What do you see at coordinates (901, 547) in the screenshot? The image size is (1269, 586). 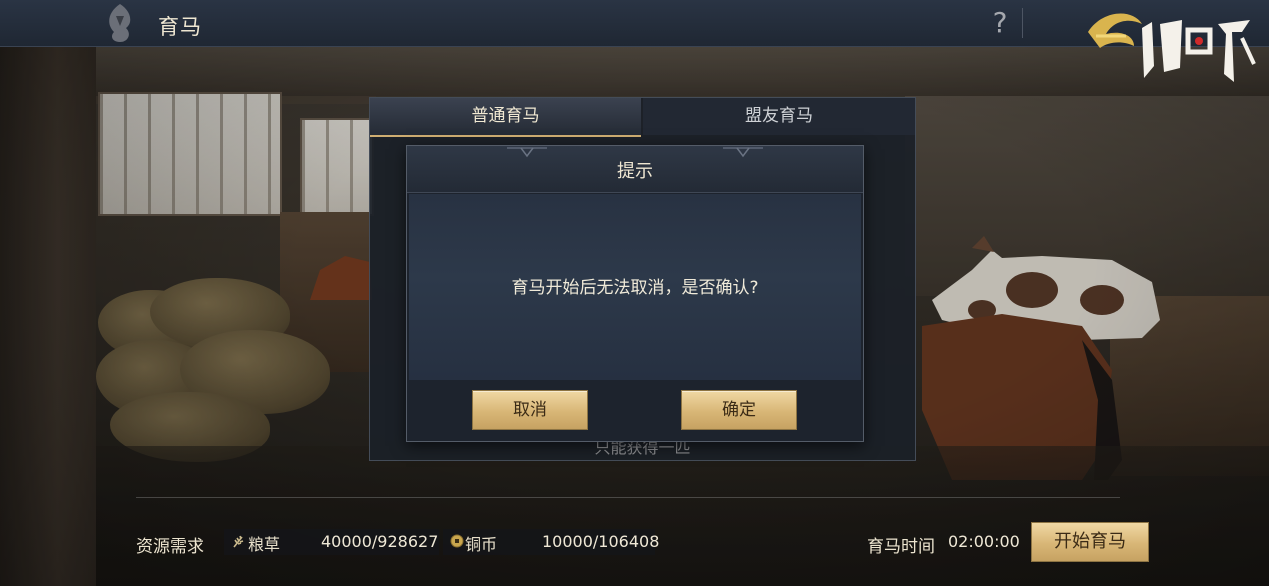 I see `breeding-time-label: 育马时间` at bounding box center [901, 547].